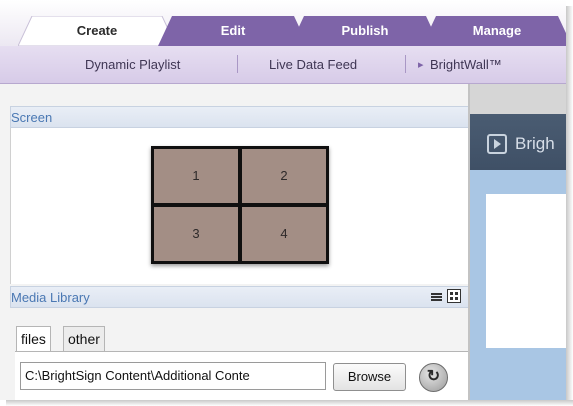 The image size is (573, 406). What do you see at coordinates (196, 176) in the screenshot?
I see `zone-cell: 1` at bounding box center [196, 176].